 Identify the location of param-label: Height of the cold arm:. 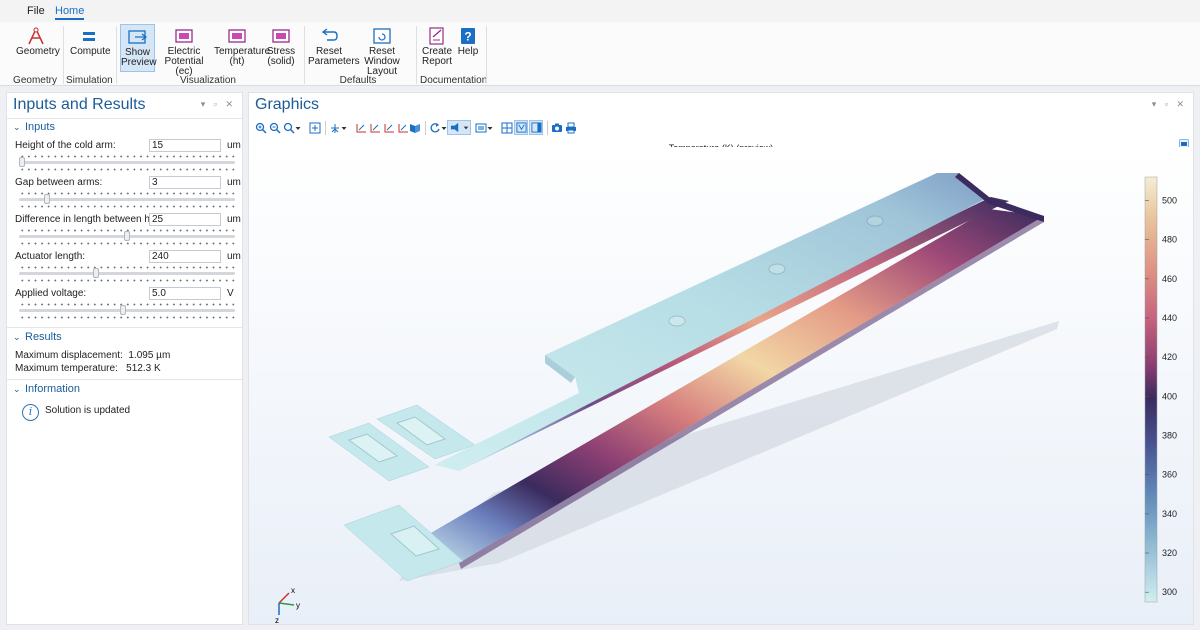
(65, 145).